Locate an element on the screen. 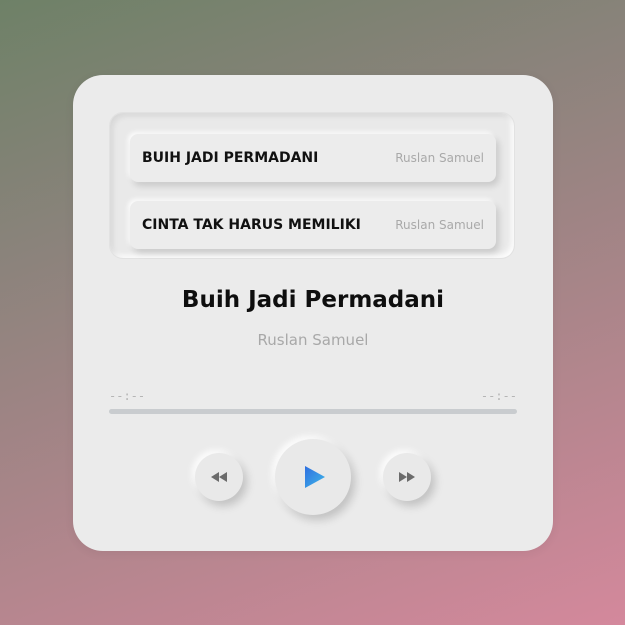 This screenshot has width=625, height=625. play-icon is located at coordinates (313, 477).